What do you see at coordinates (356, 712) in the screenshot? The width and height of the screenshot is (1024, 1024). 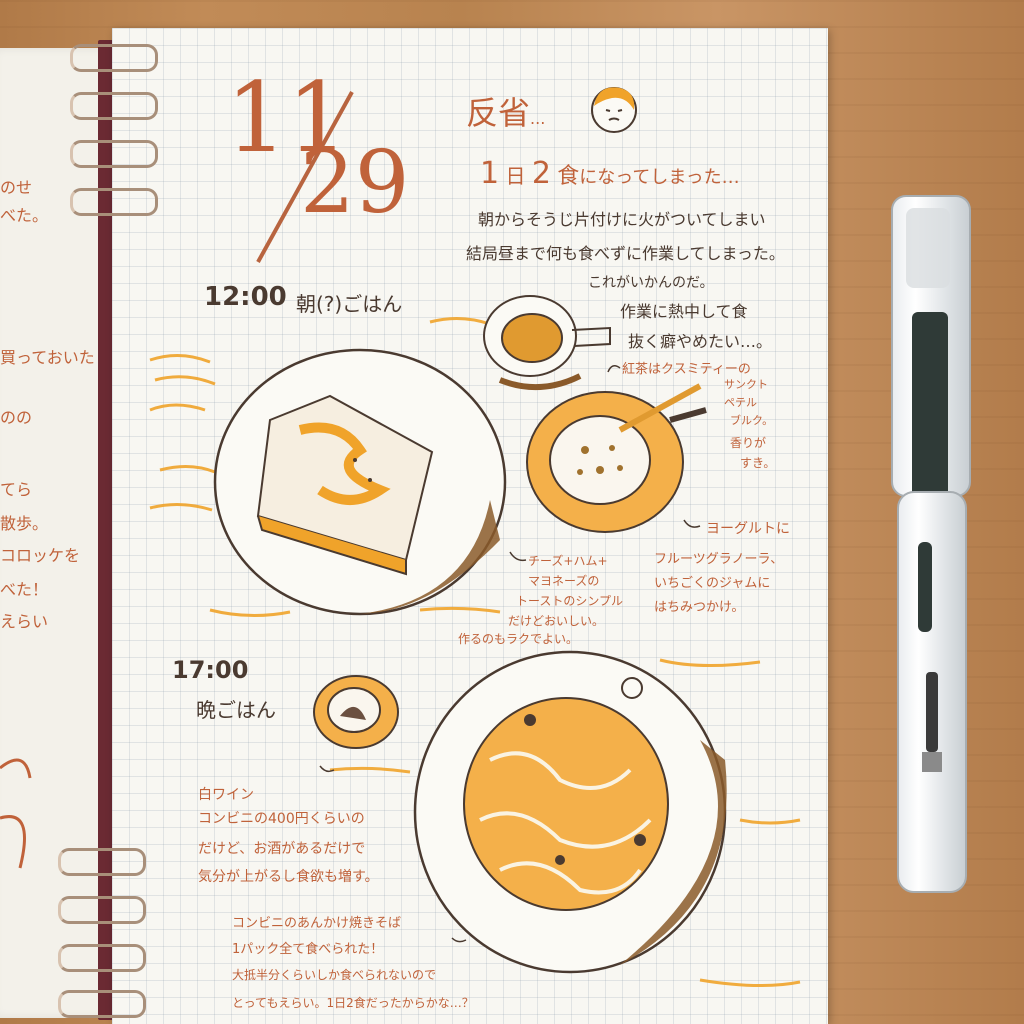 I see `wine-cup-icon` at bounding box center [356, 712].